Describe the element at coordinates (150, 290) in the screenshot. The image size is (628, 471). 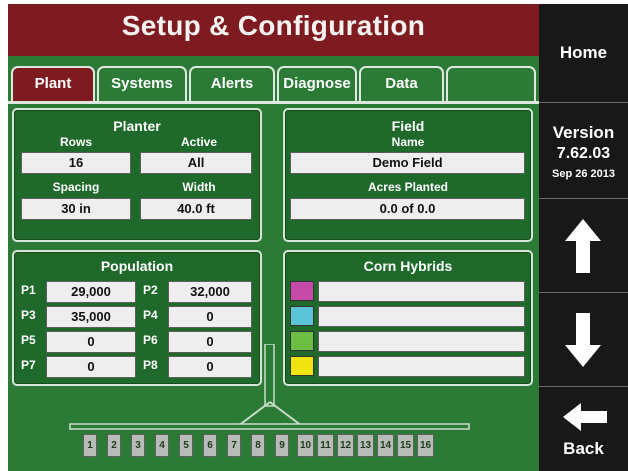
I see `p2-label: P2` at that location.